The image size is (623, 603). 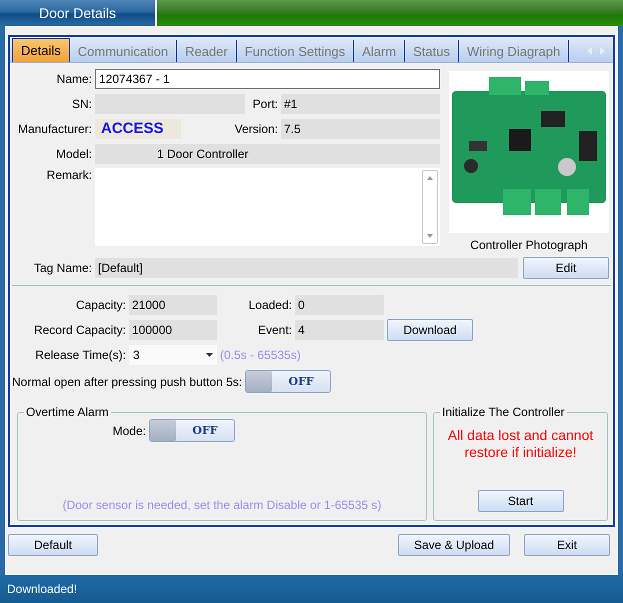 I want to click on save-upload-button: Save & Upload, so click(x=454, y=545).